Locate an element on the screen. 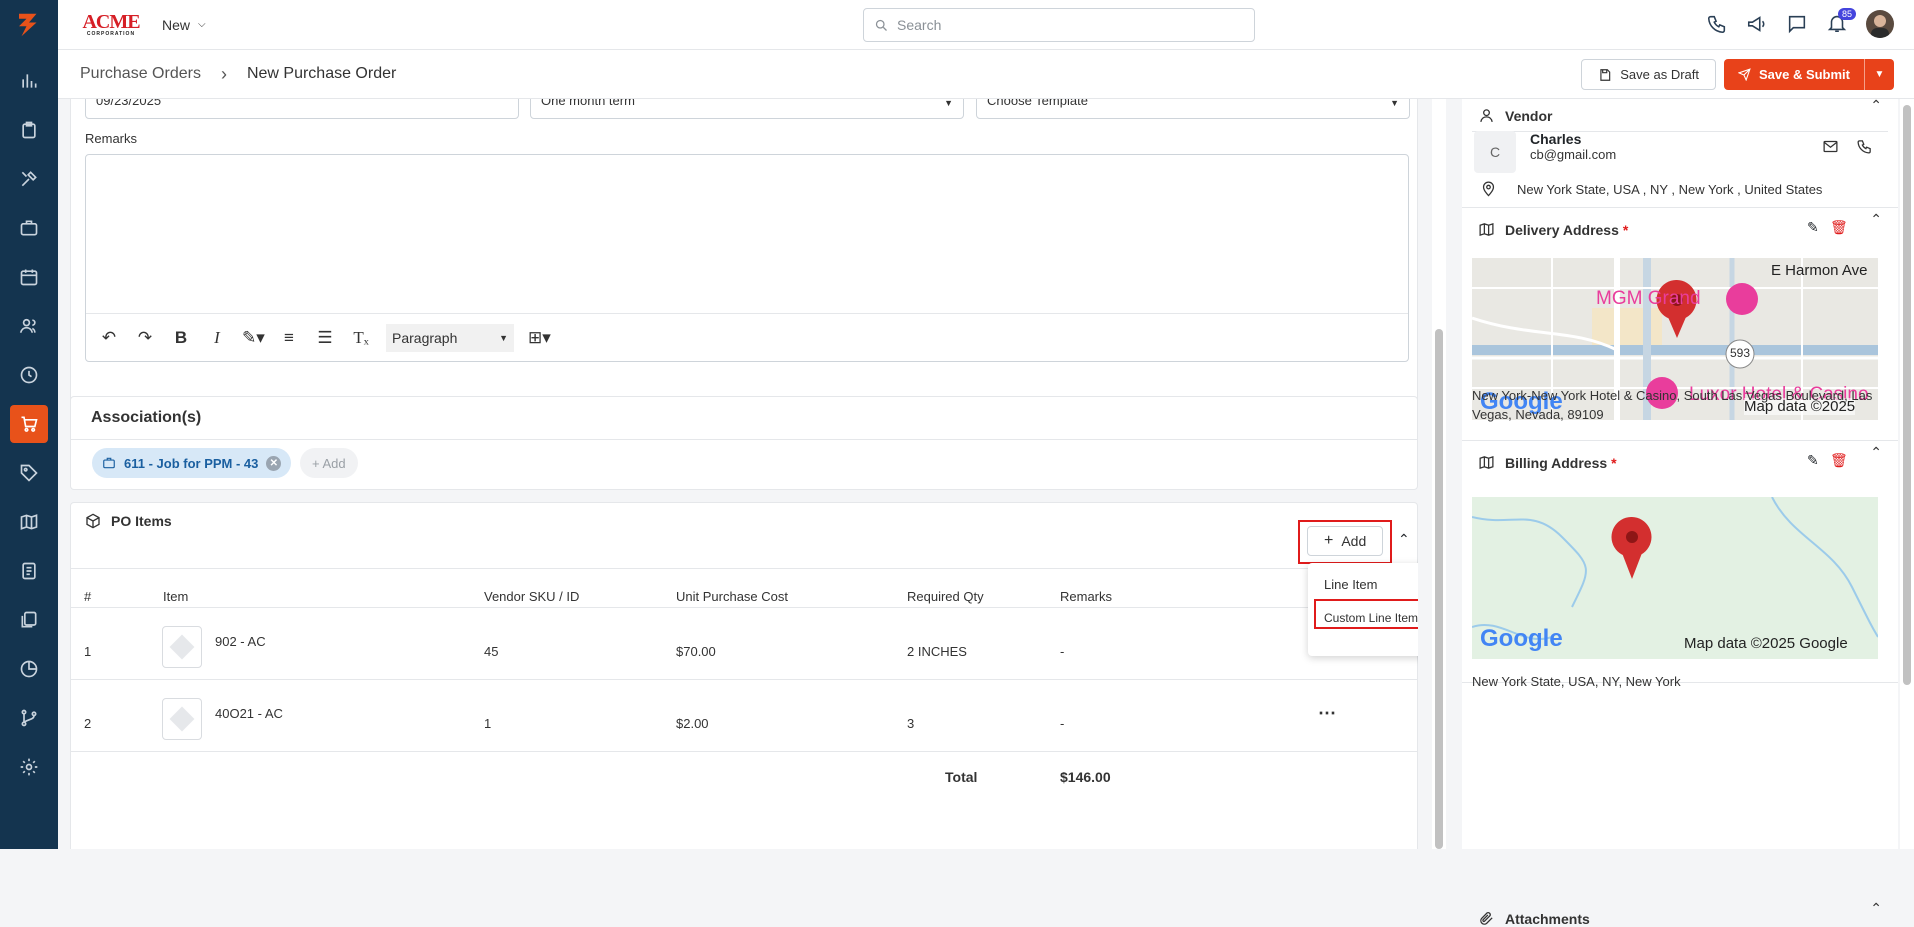 The width and height of the screenshot is (1914, 927). item-thumbnail is located at coordinates (182, 647).